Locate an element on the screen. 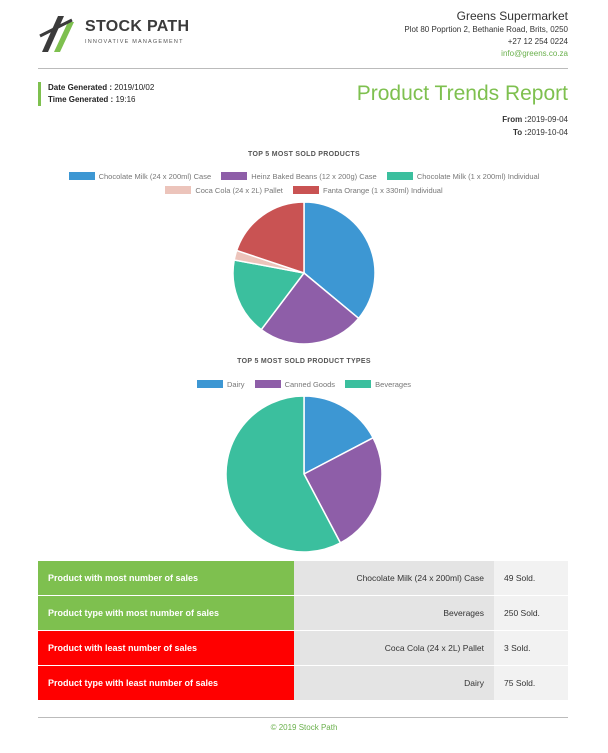 This screenshot has width=608, height=753. brand-tagline: INNOVATIVE MANAGEMENT is located at coordinates (134, 42).